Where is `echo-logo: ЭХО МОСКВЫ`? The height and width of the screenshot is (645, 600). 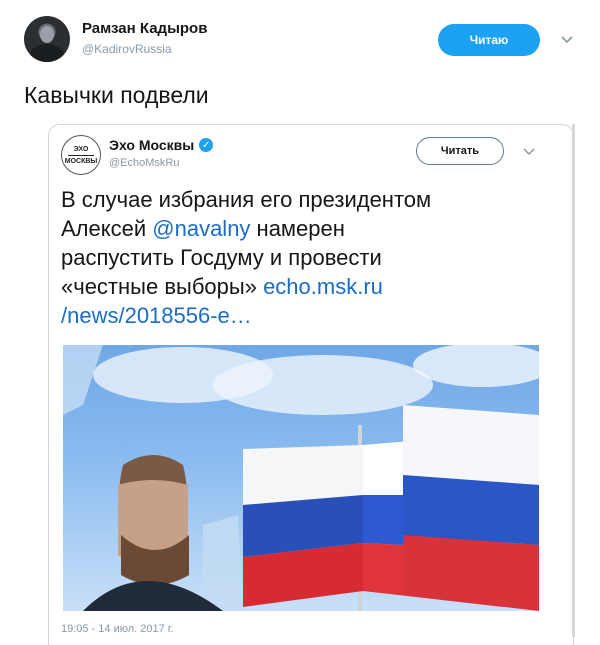
echo-logo: ЭХО МОСКВЫ is located at coordinates (81, 155).